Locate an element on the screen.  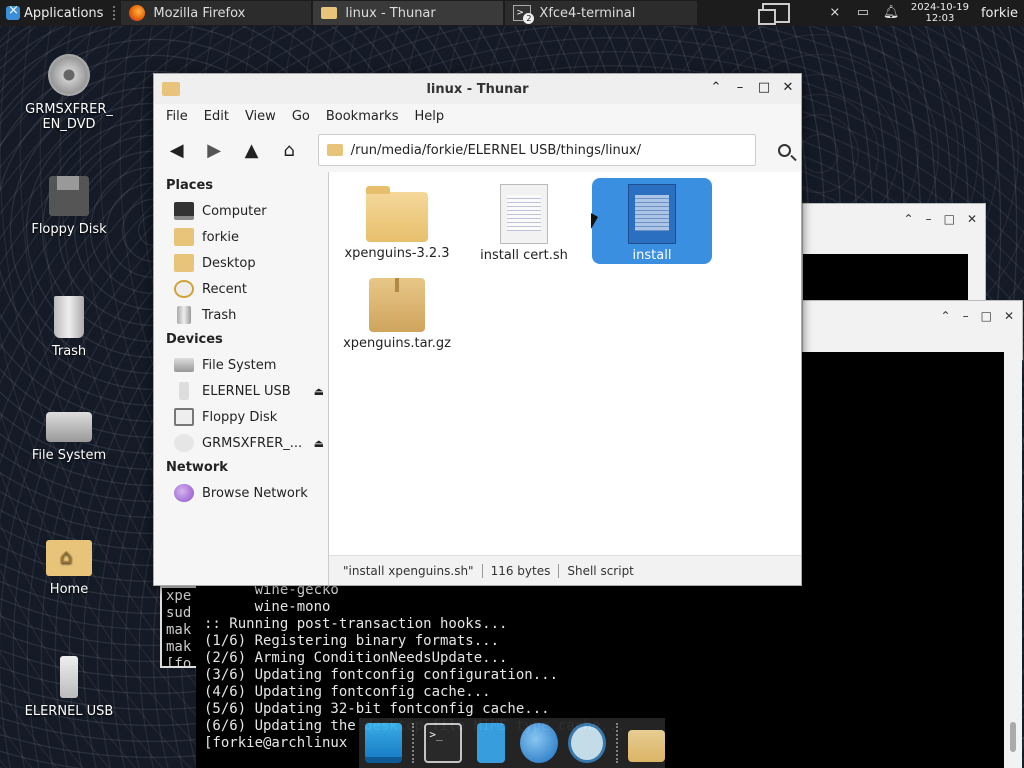
clock: 2024-10-19 12:03 is located at coordinates (940, 13).